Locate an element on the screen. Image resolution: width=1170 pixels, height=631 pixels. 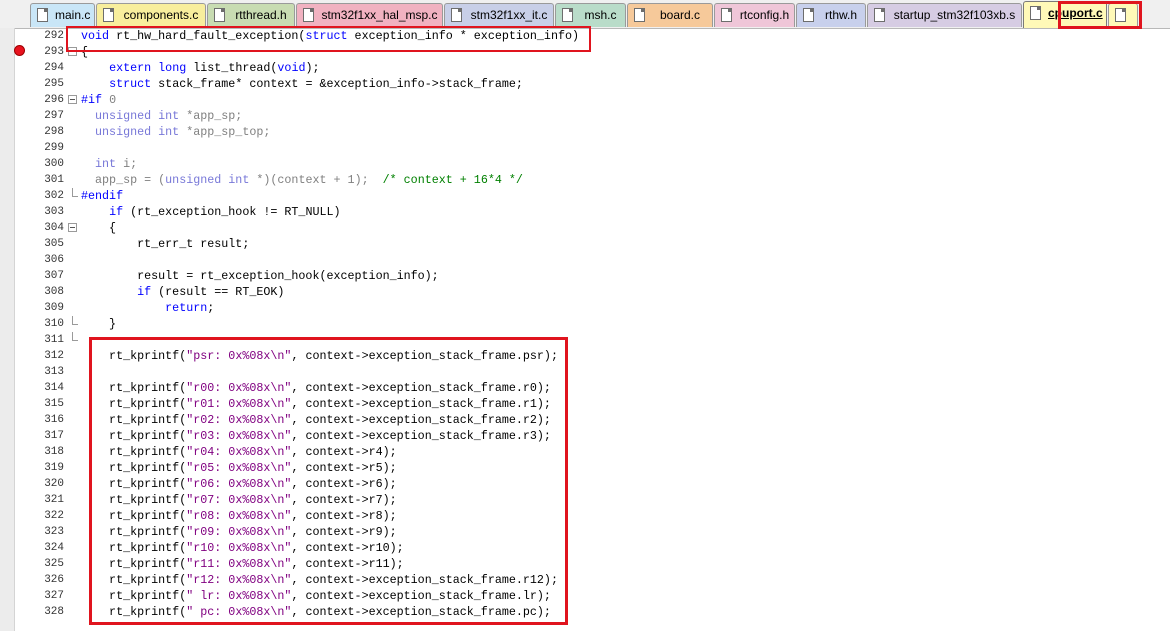
tab-label: main.c is located at coordinates (73, 15).